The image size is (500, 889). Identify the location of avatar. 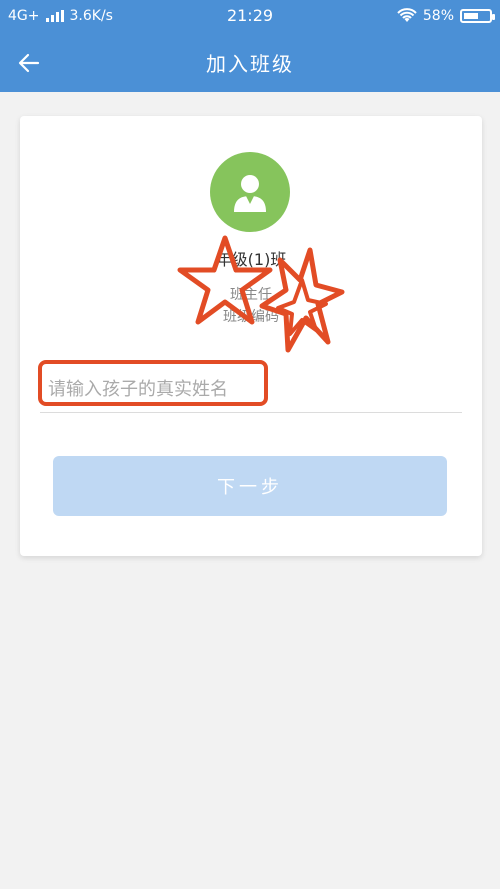
(250, 192).